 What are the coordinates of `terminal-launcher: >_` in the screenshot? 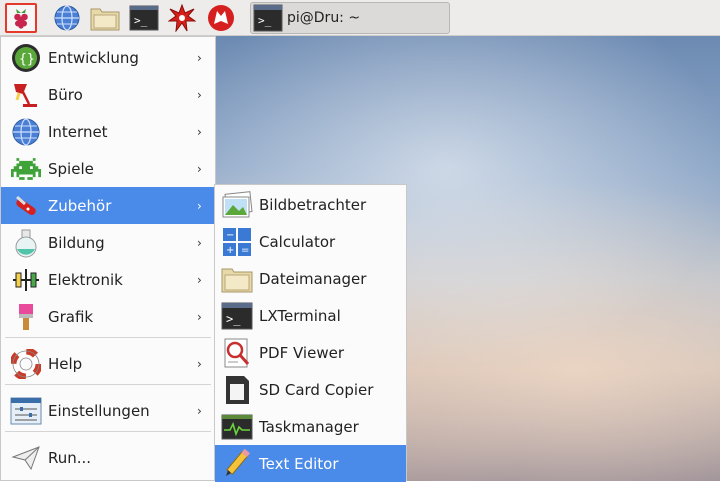 It's located at (144, 18).